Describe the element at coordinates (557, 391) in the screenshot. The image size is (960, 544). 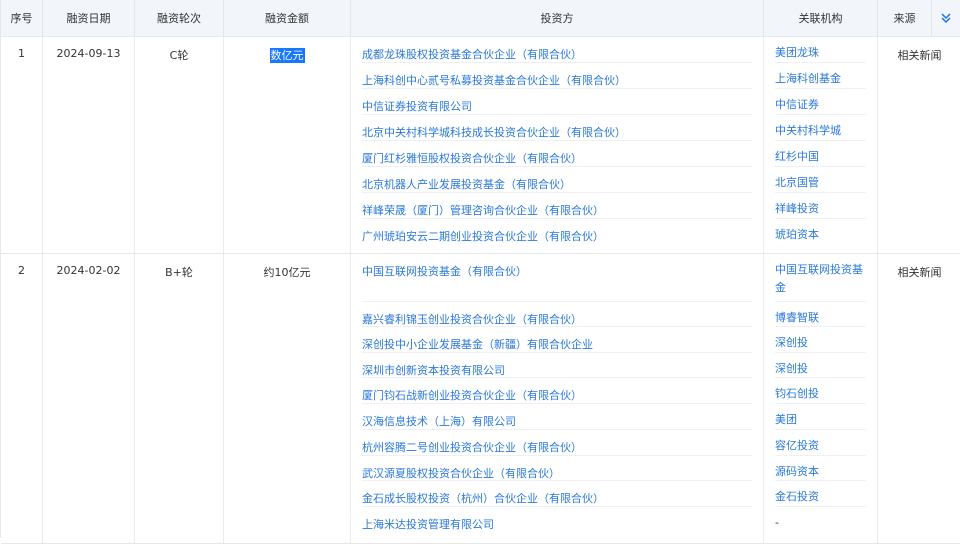
I see `investor-link: 厦门钧石战新创业投资合伙企业（有限合伙）` at that location.